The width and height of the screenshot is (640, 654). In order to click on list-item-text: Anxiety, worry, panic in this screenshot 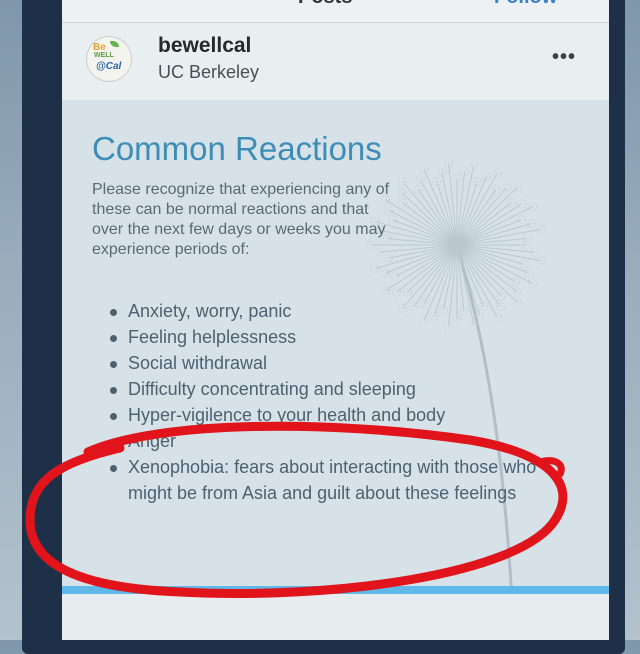, I will do `click(210, 311)`.